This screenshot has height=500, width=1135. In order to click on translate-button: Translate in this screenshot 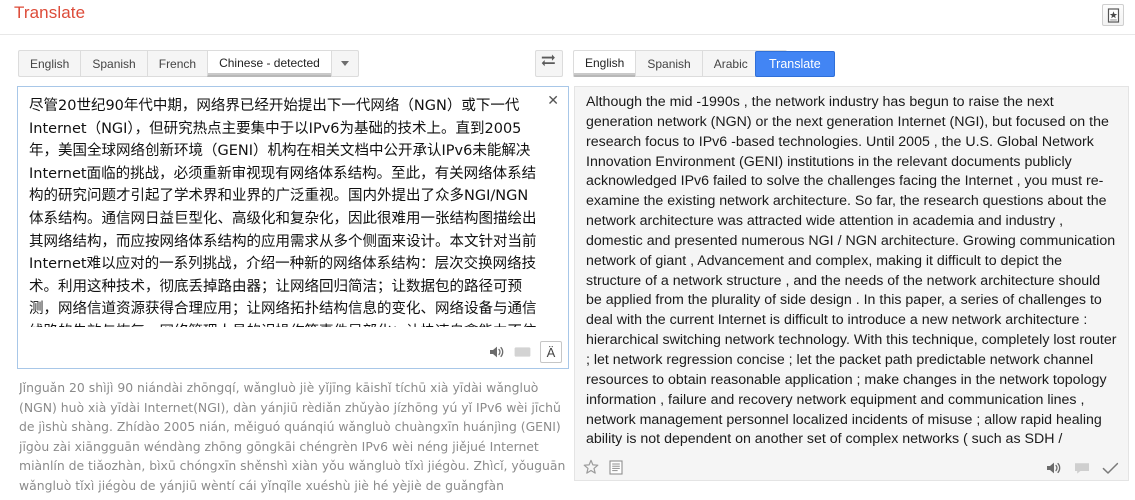, I will do `click(795, 64)`.